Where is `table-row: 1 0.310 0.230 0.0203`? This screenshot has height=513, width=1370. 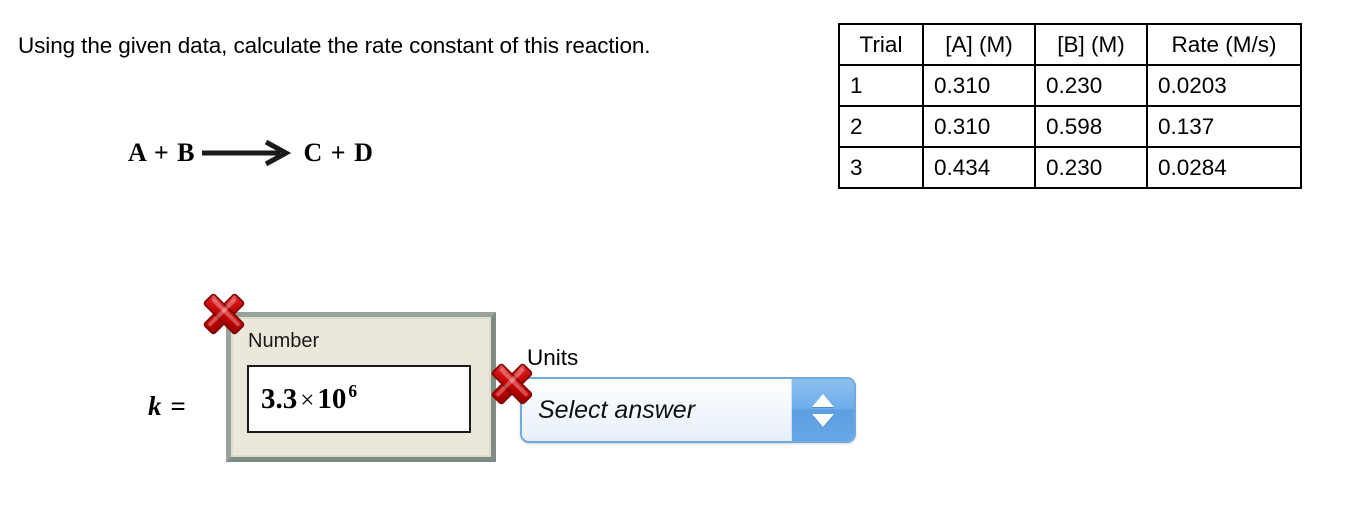 table-row: 1 0.310 0.230 0.0203 is located at coordinates (1070, 85).